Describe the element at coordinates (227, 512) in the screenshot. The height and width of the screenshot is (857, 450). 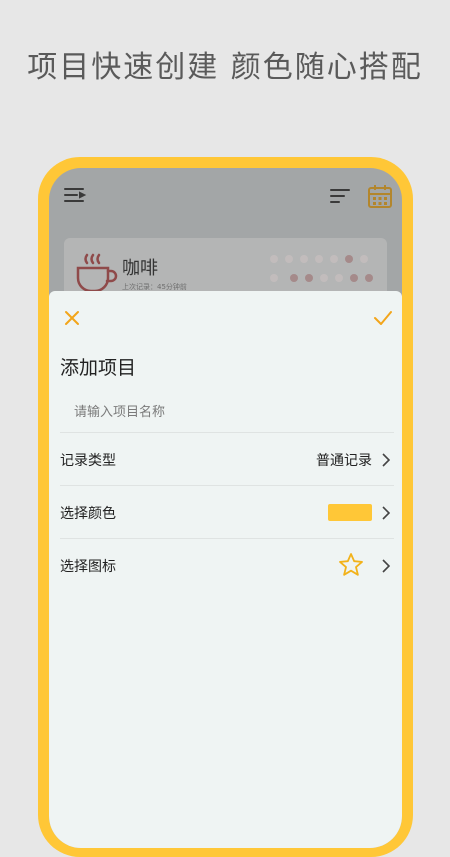
I see `color-row: 选择颜色` at that location.